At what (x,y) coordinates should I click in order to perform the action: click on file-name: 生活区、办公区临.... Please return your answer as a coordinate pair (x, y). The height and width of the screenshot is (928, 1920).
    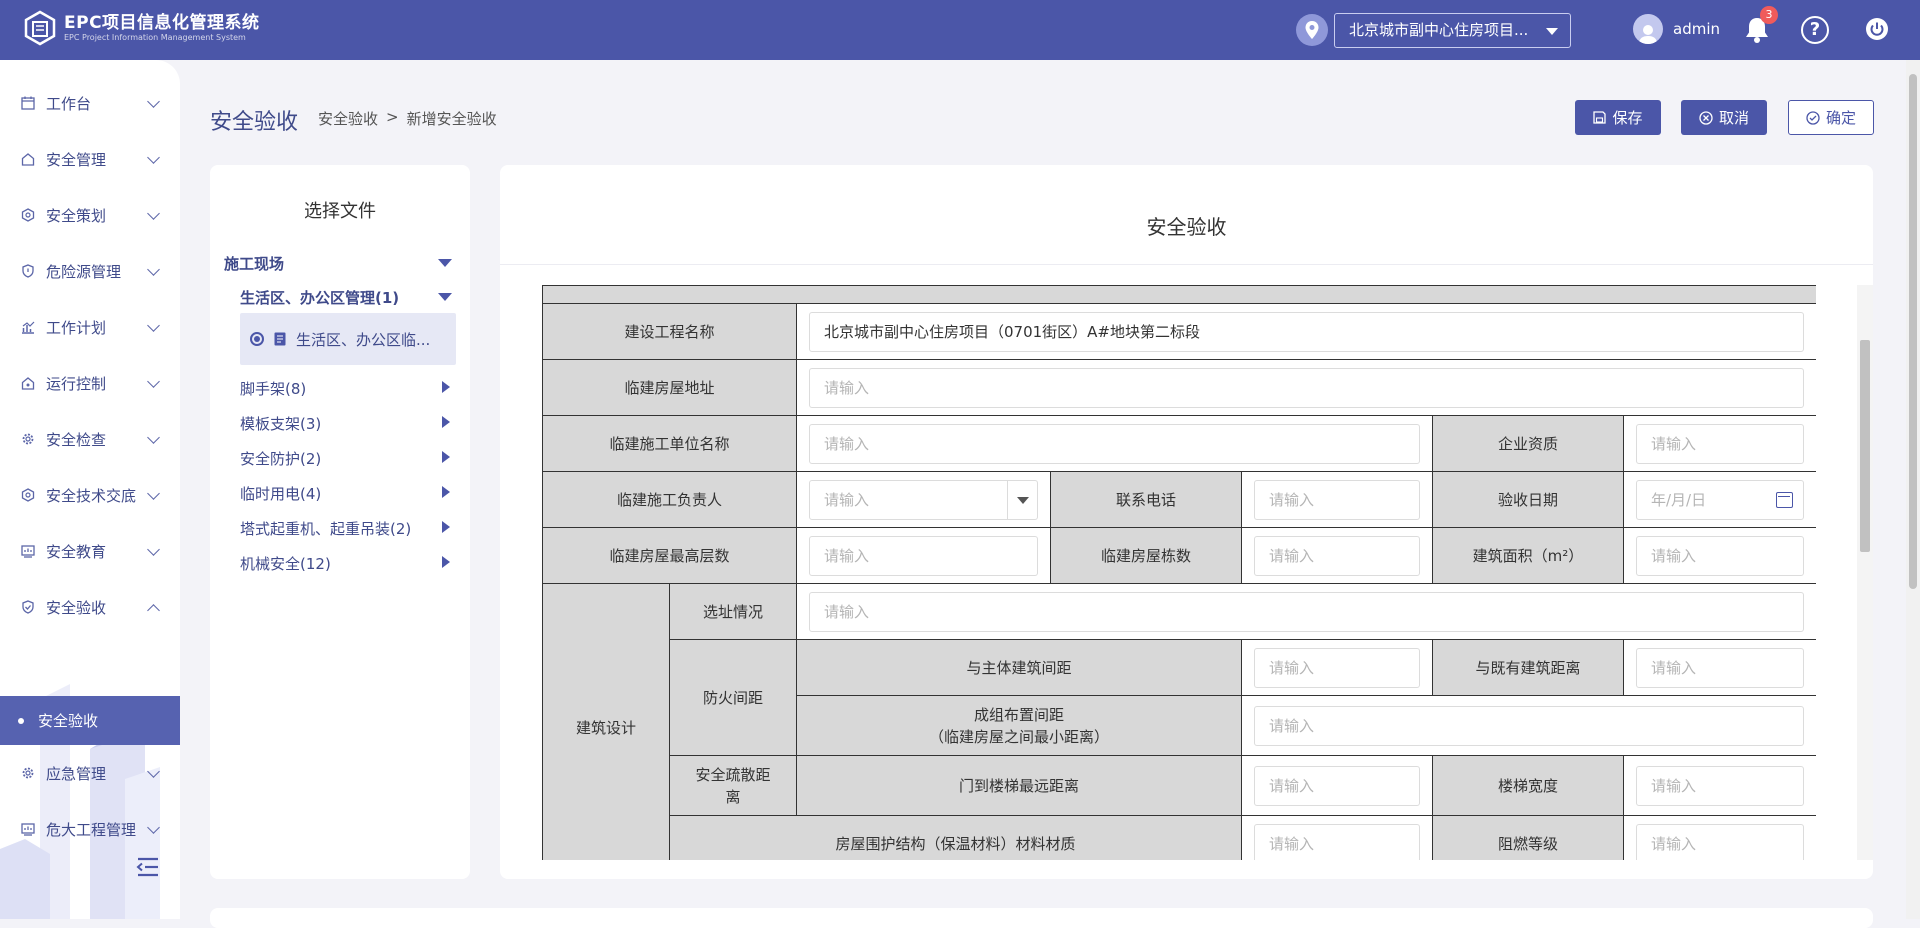
    Looking at the image, I should click on (363, 339).